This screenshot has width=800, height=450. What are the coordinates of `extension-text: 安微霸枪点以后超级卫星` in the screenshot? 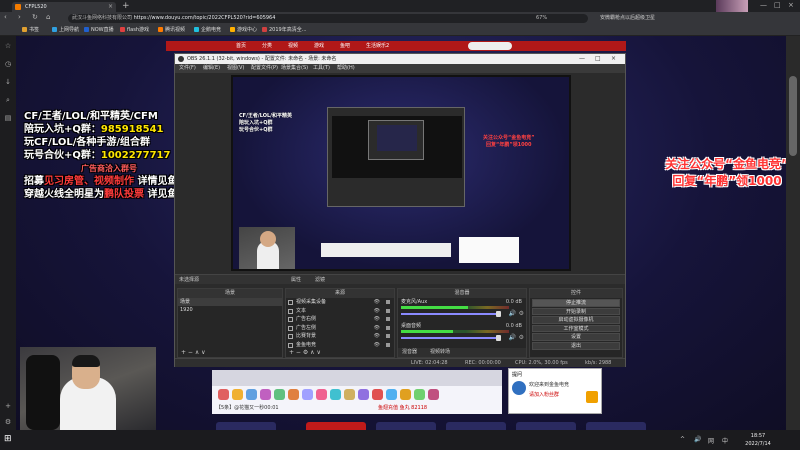 It's located at (627, 18).